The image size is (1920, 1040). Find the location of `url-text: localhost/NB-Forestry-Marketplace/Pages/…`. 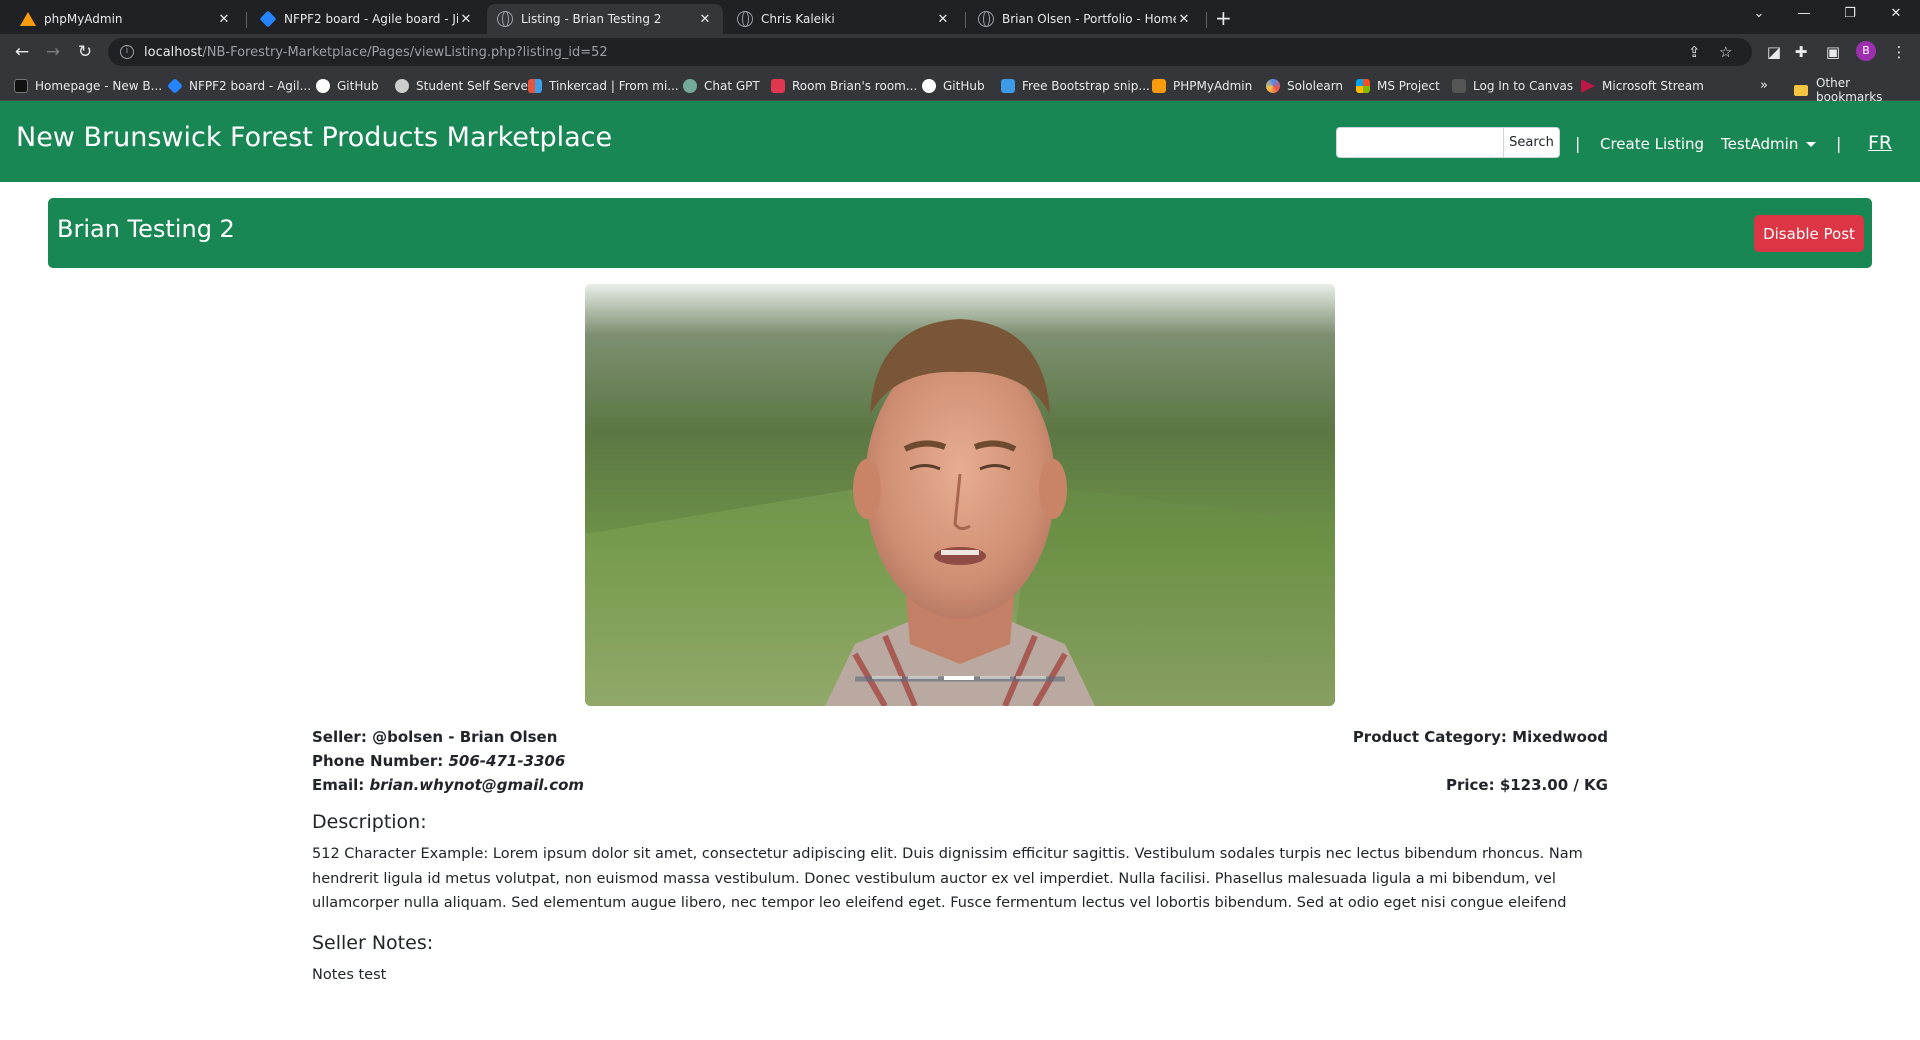

url-text: localhost/NB-Forestry-Marketplace/Pages/… is located at coordinates (376, 52).